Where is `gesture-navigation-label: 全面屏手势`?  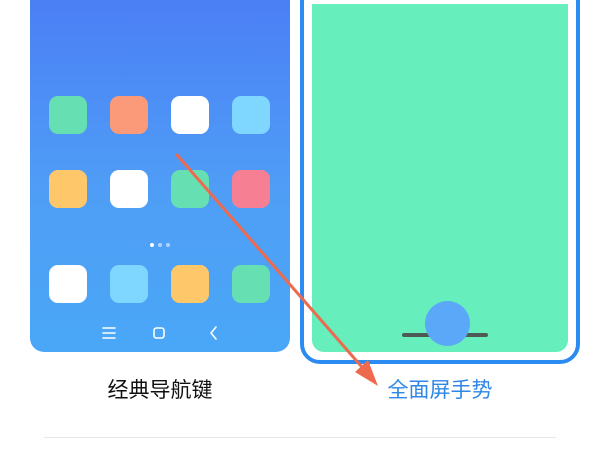
gesture-navigation-label: 全面屏手势 is located at coordinates (440, 390).